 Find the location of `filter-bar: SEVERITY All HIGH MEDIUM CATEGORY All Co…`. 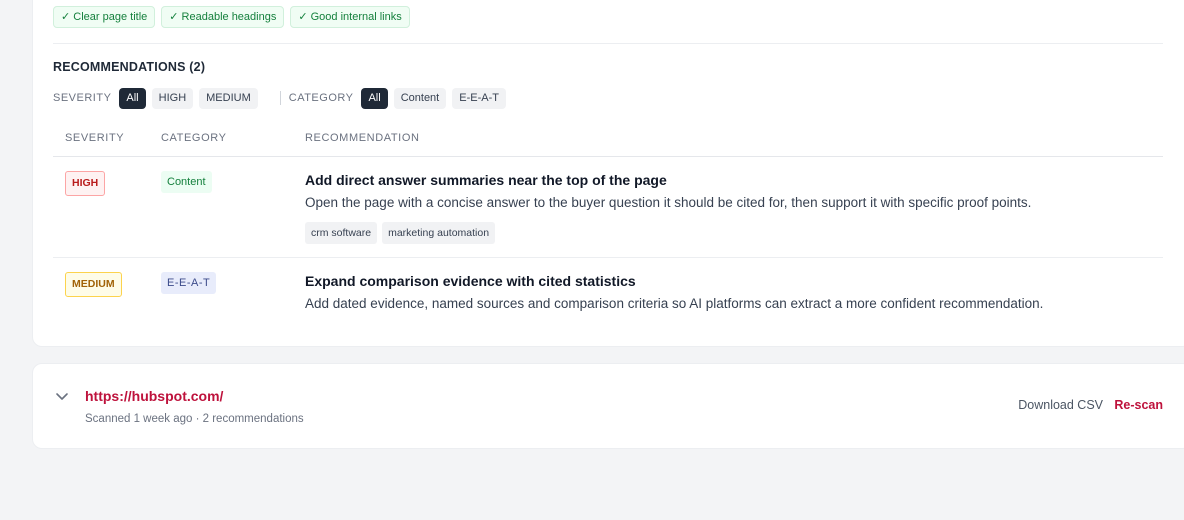

filter-bar: SEVERITY All HIGH MEDIUM CATEGORY All Co… is located at coordinates (282, 98).